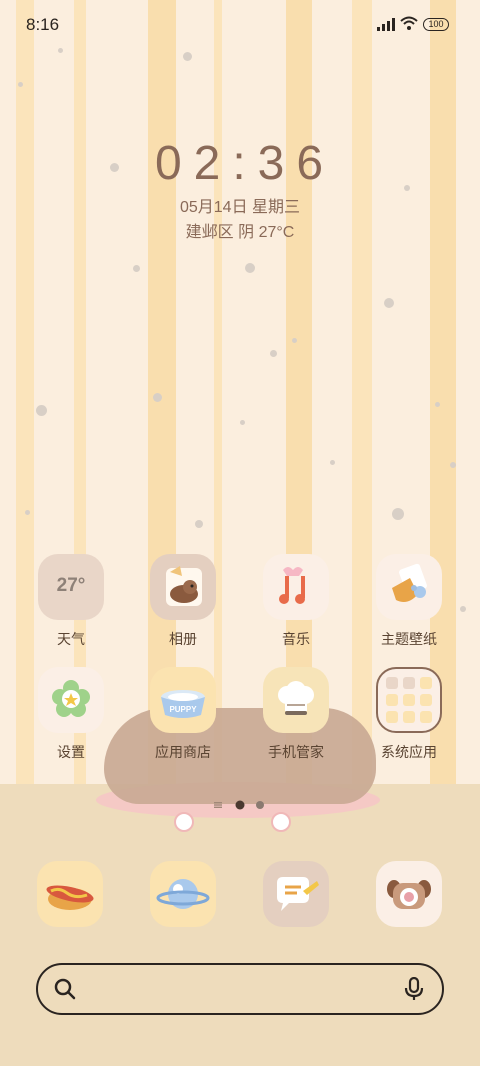 Image resolution: width=480 pixels, height=1066 pixels. I want to click on dock-hotdog-phone, so click(70, 894).